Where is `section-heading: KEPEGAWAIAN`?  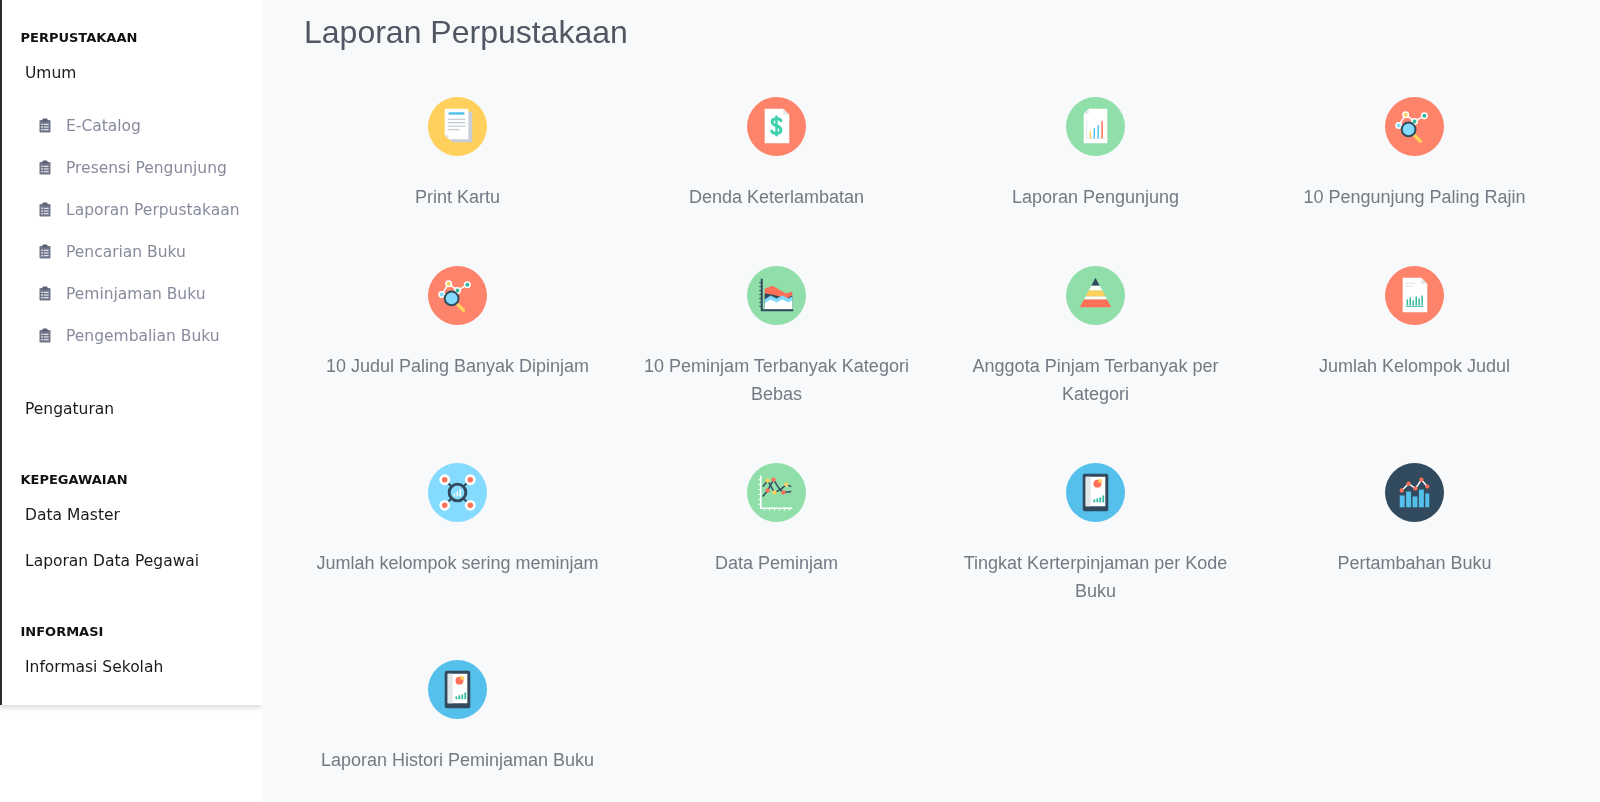
section-heading: KEPEGAWAIAN is located at coordinates (74, 479).